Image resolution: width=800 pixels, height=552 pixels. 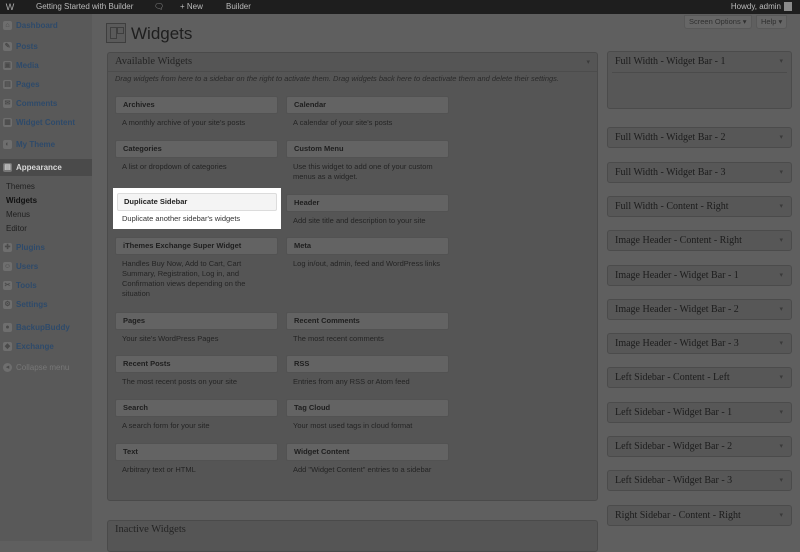 What do you see at coordinates (196, 408) in the screenshot?
I see `widget-title: Search` at bounding box center [196, 408].